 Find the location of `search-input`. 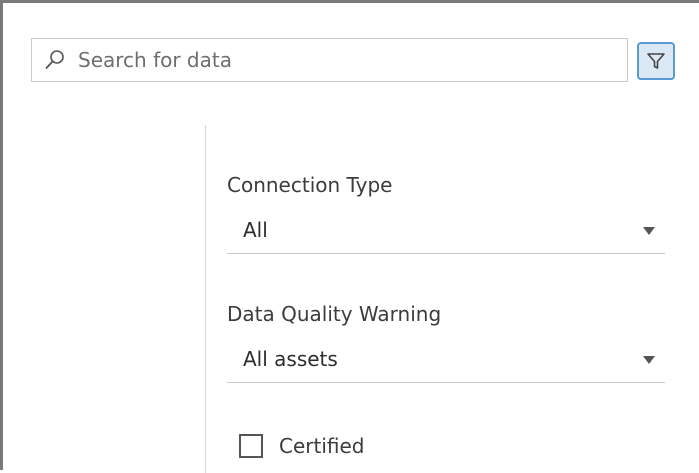

search-input is located at coordinates (348, 60).